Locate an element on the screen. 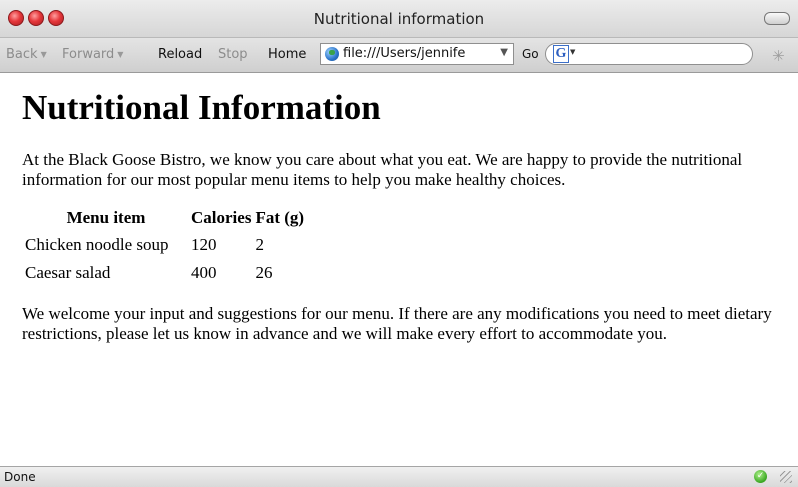 This screenshot has width=798, height=487. table-cell: 26 is located at coordinates (264, 272).